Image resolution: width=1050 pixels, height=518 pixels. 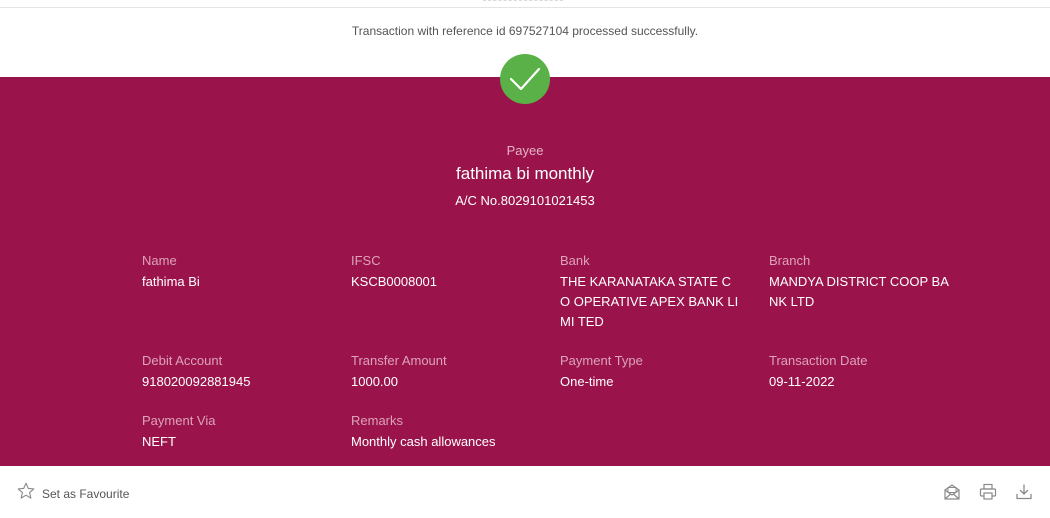 What do you see at coordinates (861, 372) in the screenshot?
I see `field-transaction-date: Transaction Date 09-11-2022` at bounding box center [861, 372].